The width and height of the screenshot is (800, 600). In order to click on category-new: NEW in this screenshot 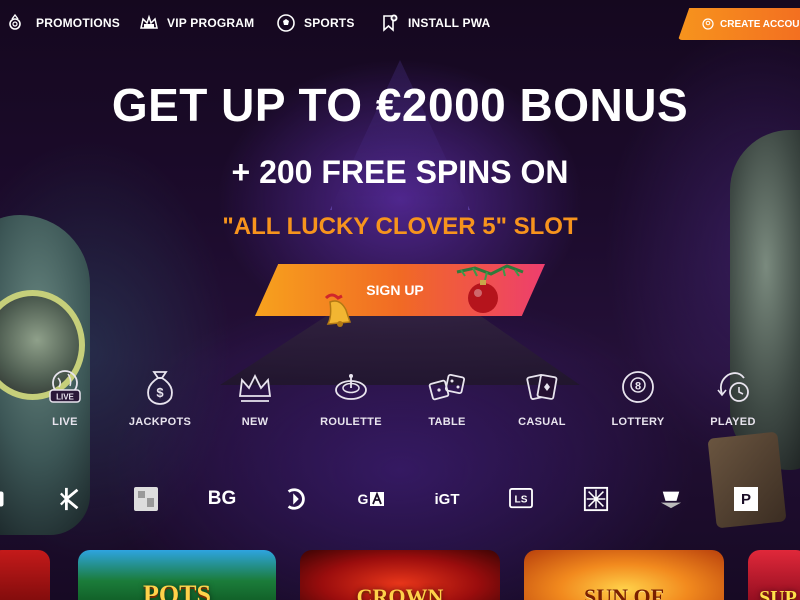, I will do `click(255, 398)`.